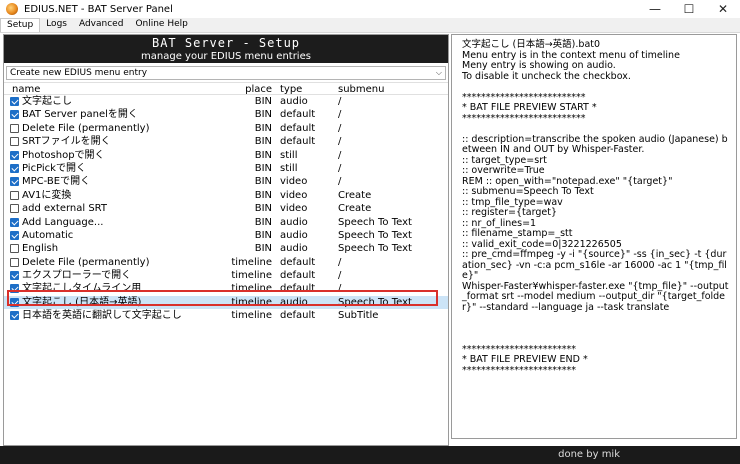 This screenshot has height=464, width=740. I want to click on status-bar: done by mik, so click(370, 455).